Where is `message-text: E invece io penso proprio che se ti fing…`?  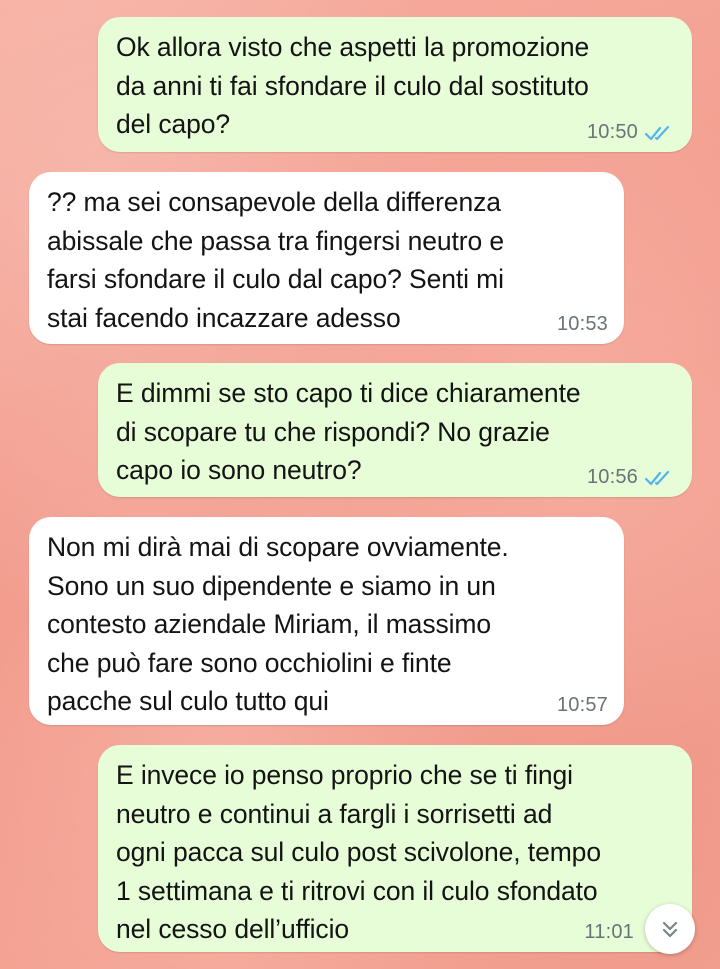 message-text: E invece io penso proprio che se ti fing… is located at coordinates (358, 852).